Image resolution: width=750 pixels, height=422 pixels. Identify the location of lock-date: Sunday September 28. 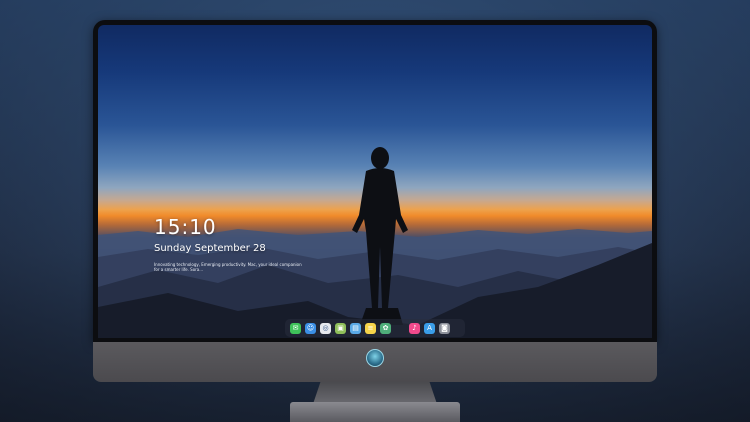
(210, 248).